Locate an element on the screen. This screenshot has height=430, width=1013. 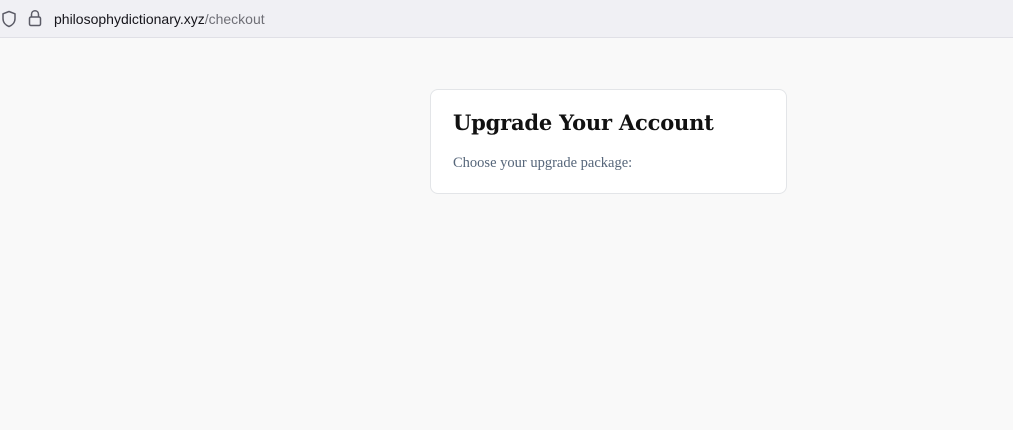
url-host: philosophydictionary.xyz is located at coordinates (129, 19).